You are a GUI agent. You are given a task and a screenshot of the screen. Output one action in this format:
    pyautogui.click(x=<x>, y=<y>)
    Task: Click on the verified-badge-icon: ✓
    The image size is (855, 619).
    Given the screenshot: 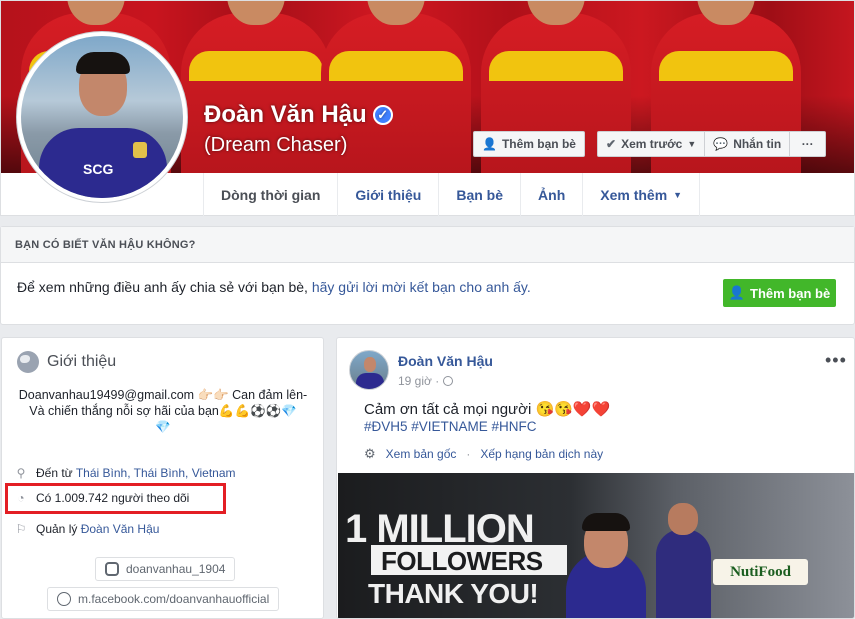 What is the action you would take?
    pyautogui.click(x=382, y=115)
    